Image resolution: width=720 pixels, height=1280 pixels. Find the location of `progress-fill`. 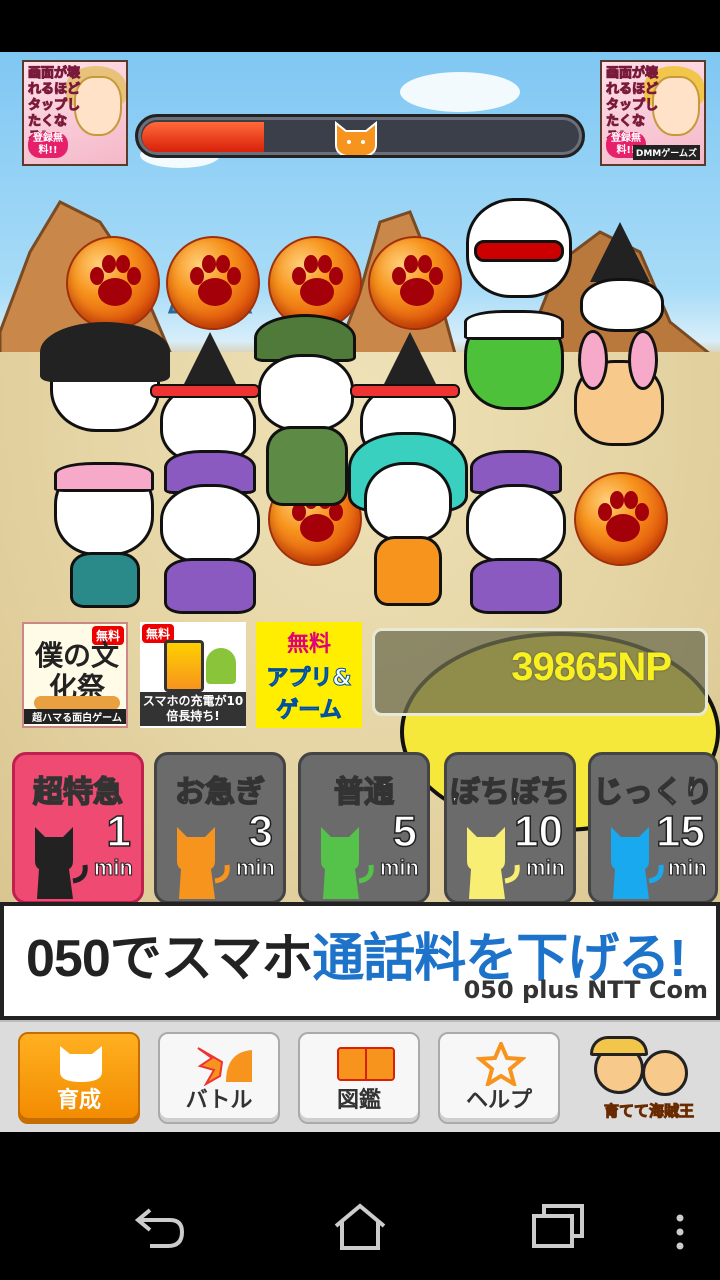

progress-fill is located at coordinates (203, 137).